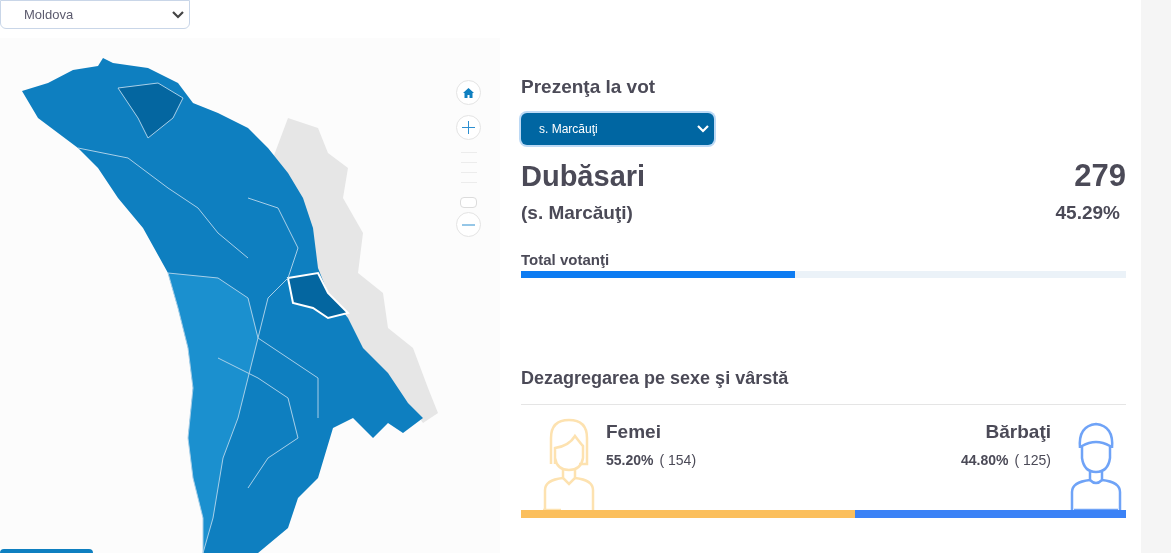  What do you see at coordinates (95, 14) in the screenshot?
I see `country-select: Moldova` at bounding box center [95, 14].